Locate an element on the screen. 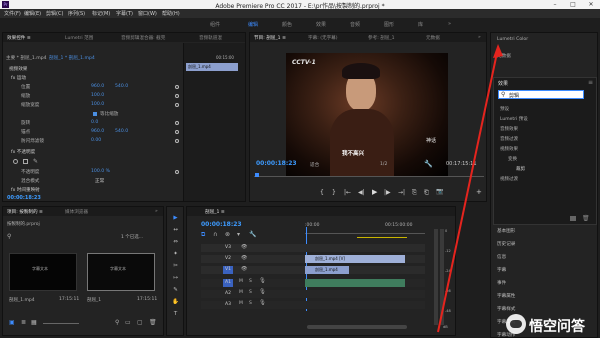 This screenshot has width=600, height=338. mark-in-button: { is located at coordinates (322, 192).